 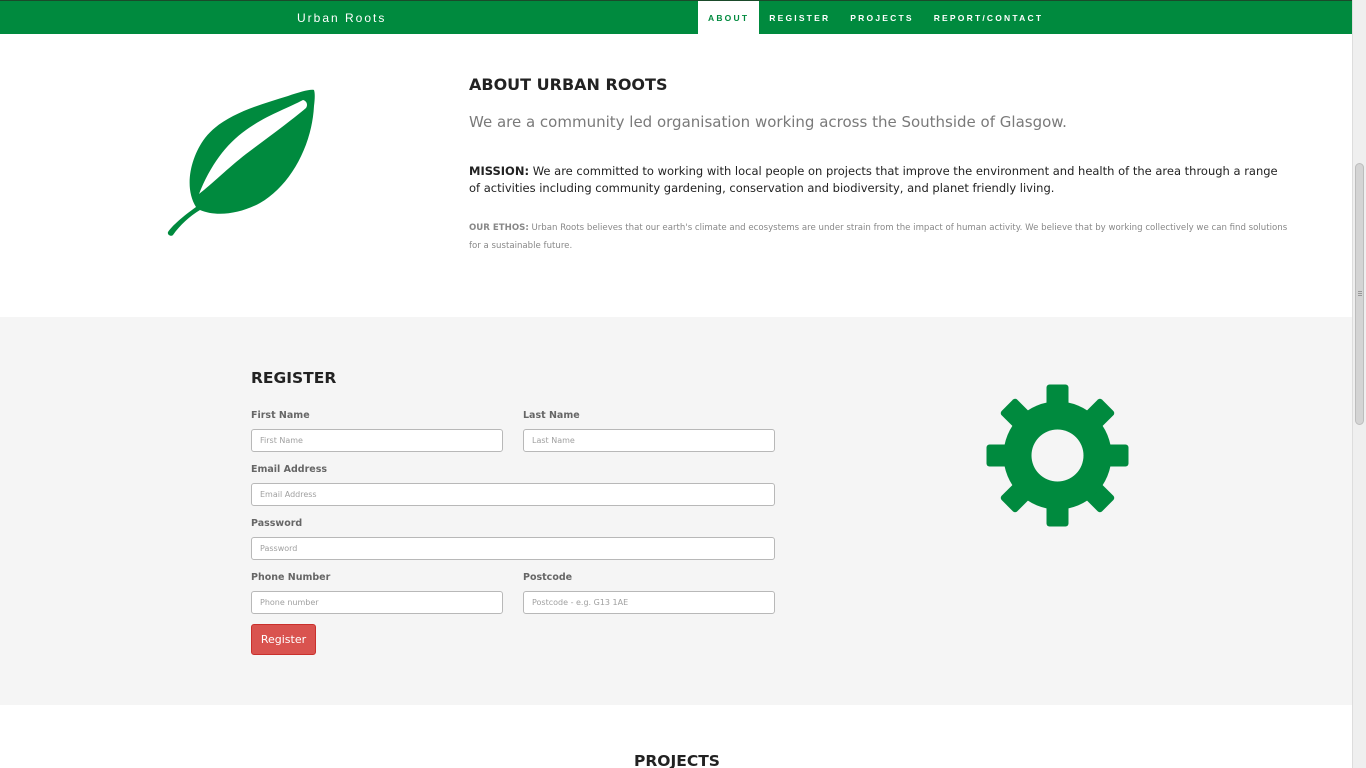 I want to click on register-button: Register, so click(x=283, y=639).